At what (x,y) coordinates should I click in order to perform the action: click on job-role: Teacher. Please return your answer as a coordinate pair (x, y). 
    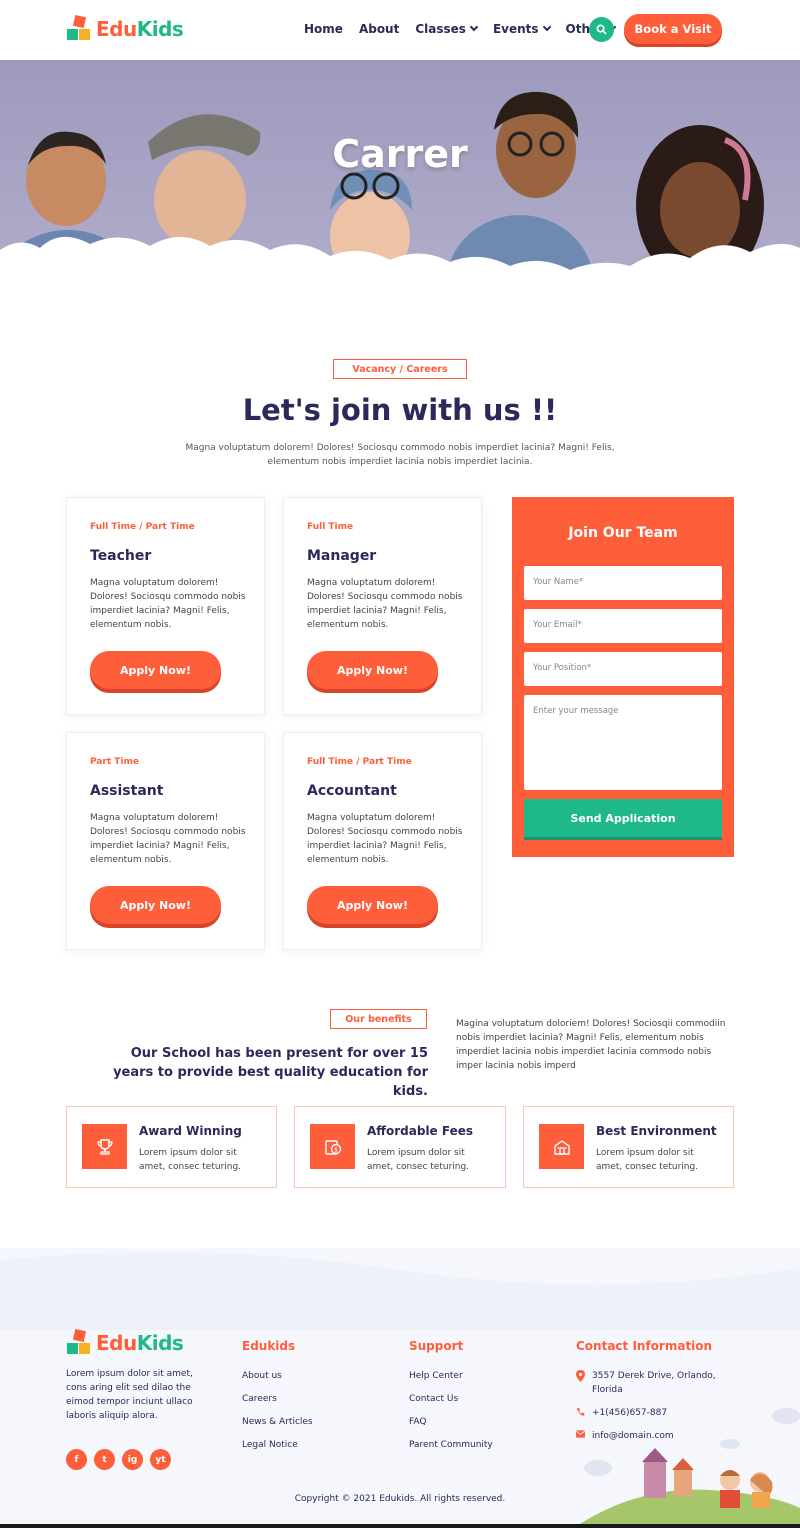
    Looking at the image, I should click on (121, 556).